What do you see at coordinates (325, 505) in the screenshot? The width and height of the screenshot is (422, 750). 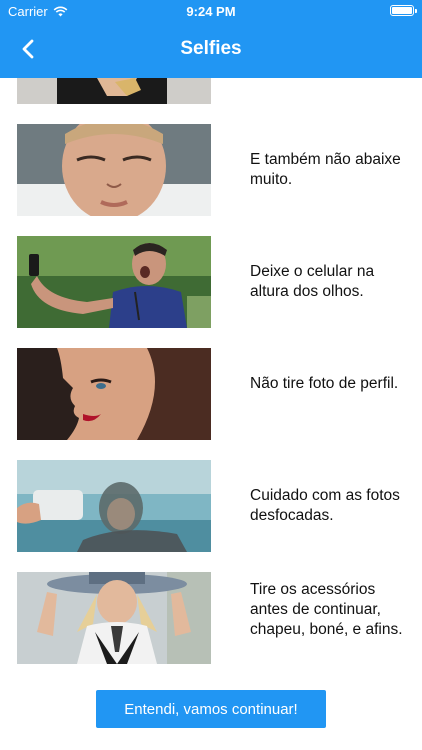 I see `tip-caption-4: Cuidado com as fotos desfocadas.` at bounding box center [325, 505].